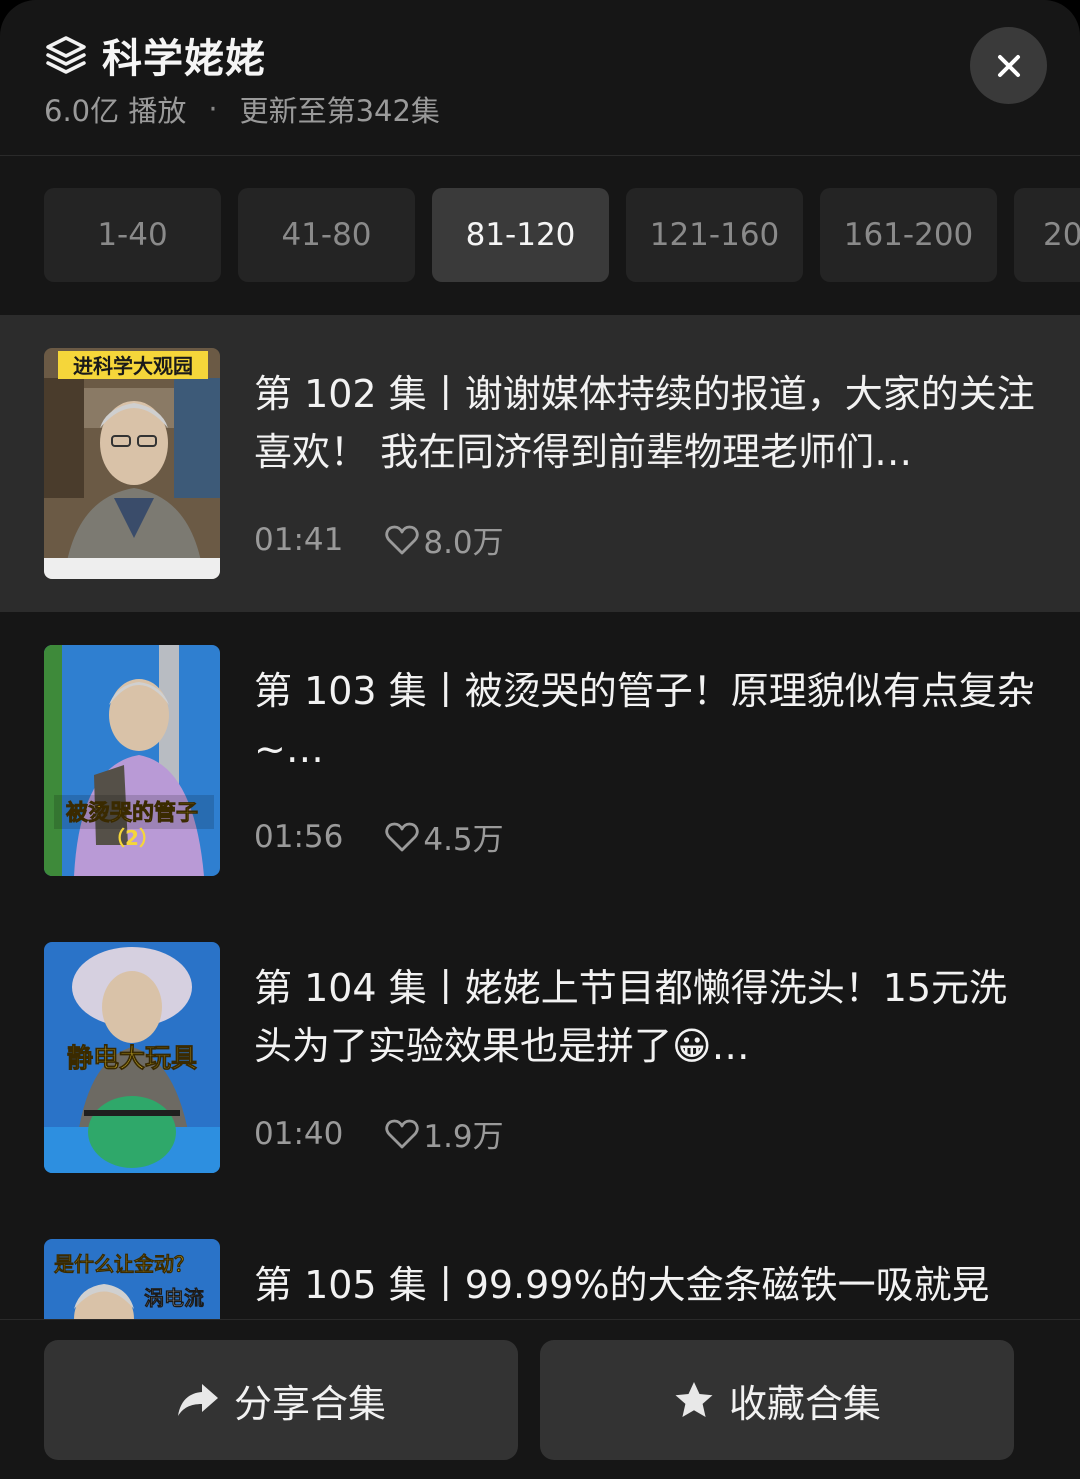 The image size is (1080, 1479). I want to click on episode-likes: 8.0万, so click(444, 539).